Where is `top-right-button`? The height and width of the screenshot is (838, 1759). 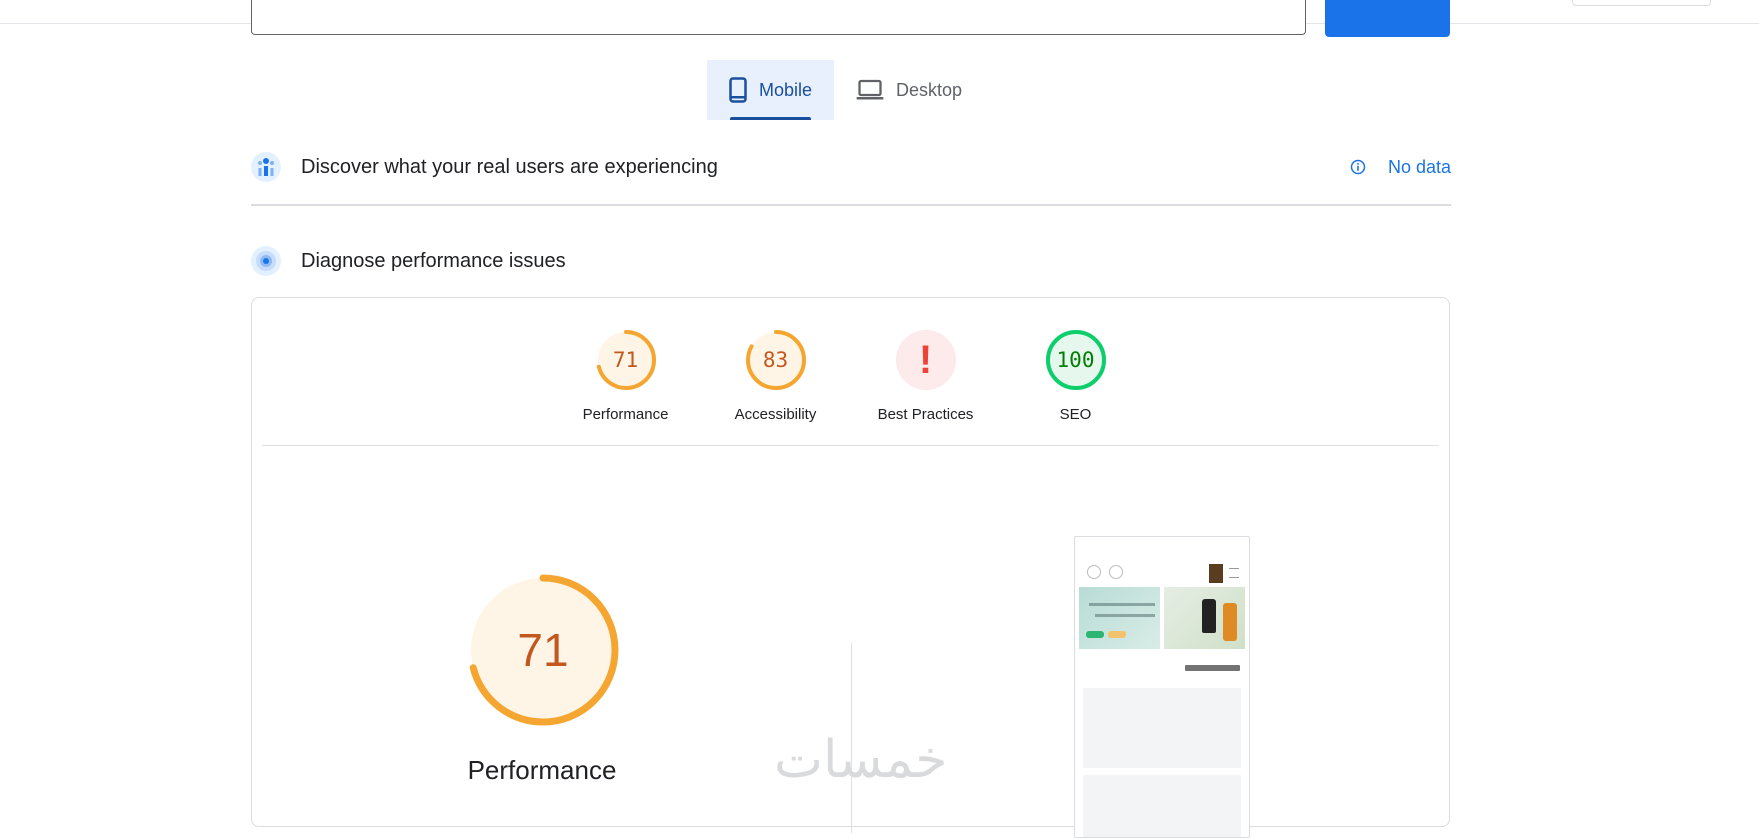 top-right-button is located at coordinates (1641, 3).